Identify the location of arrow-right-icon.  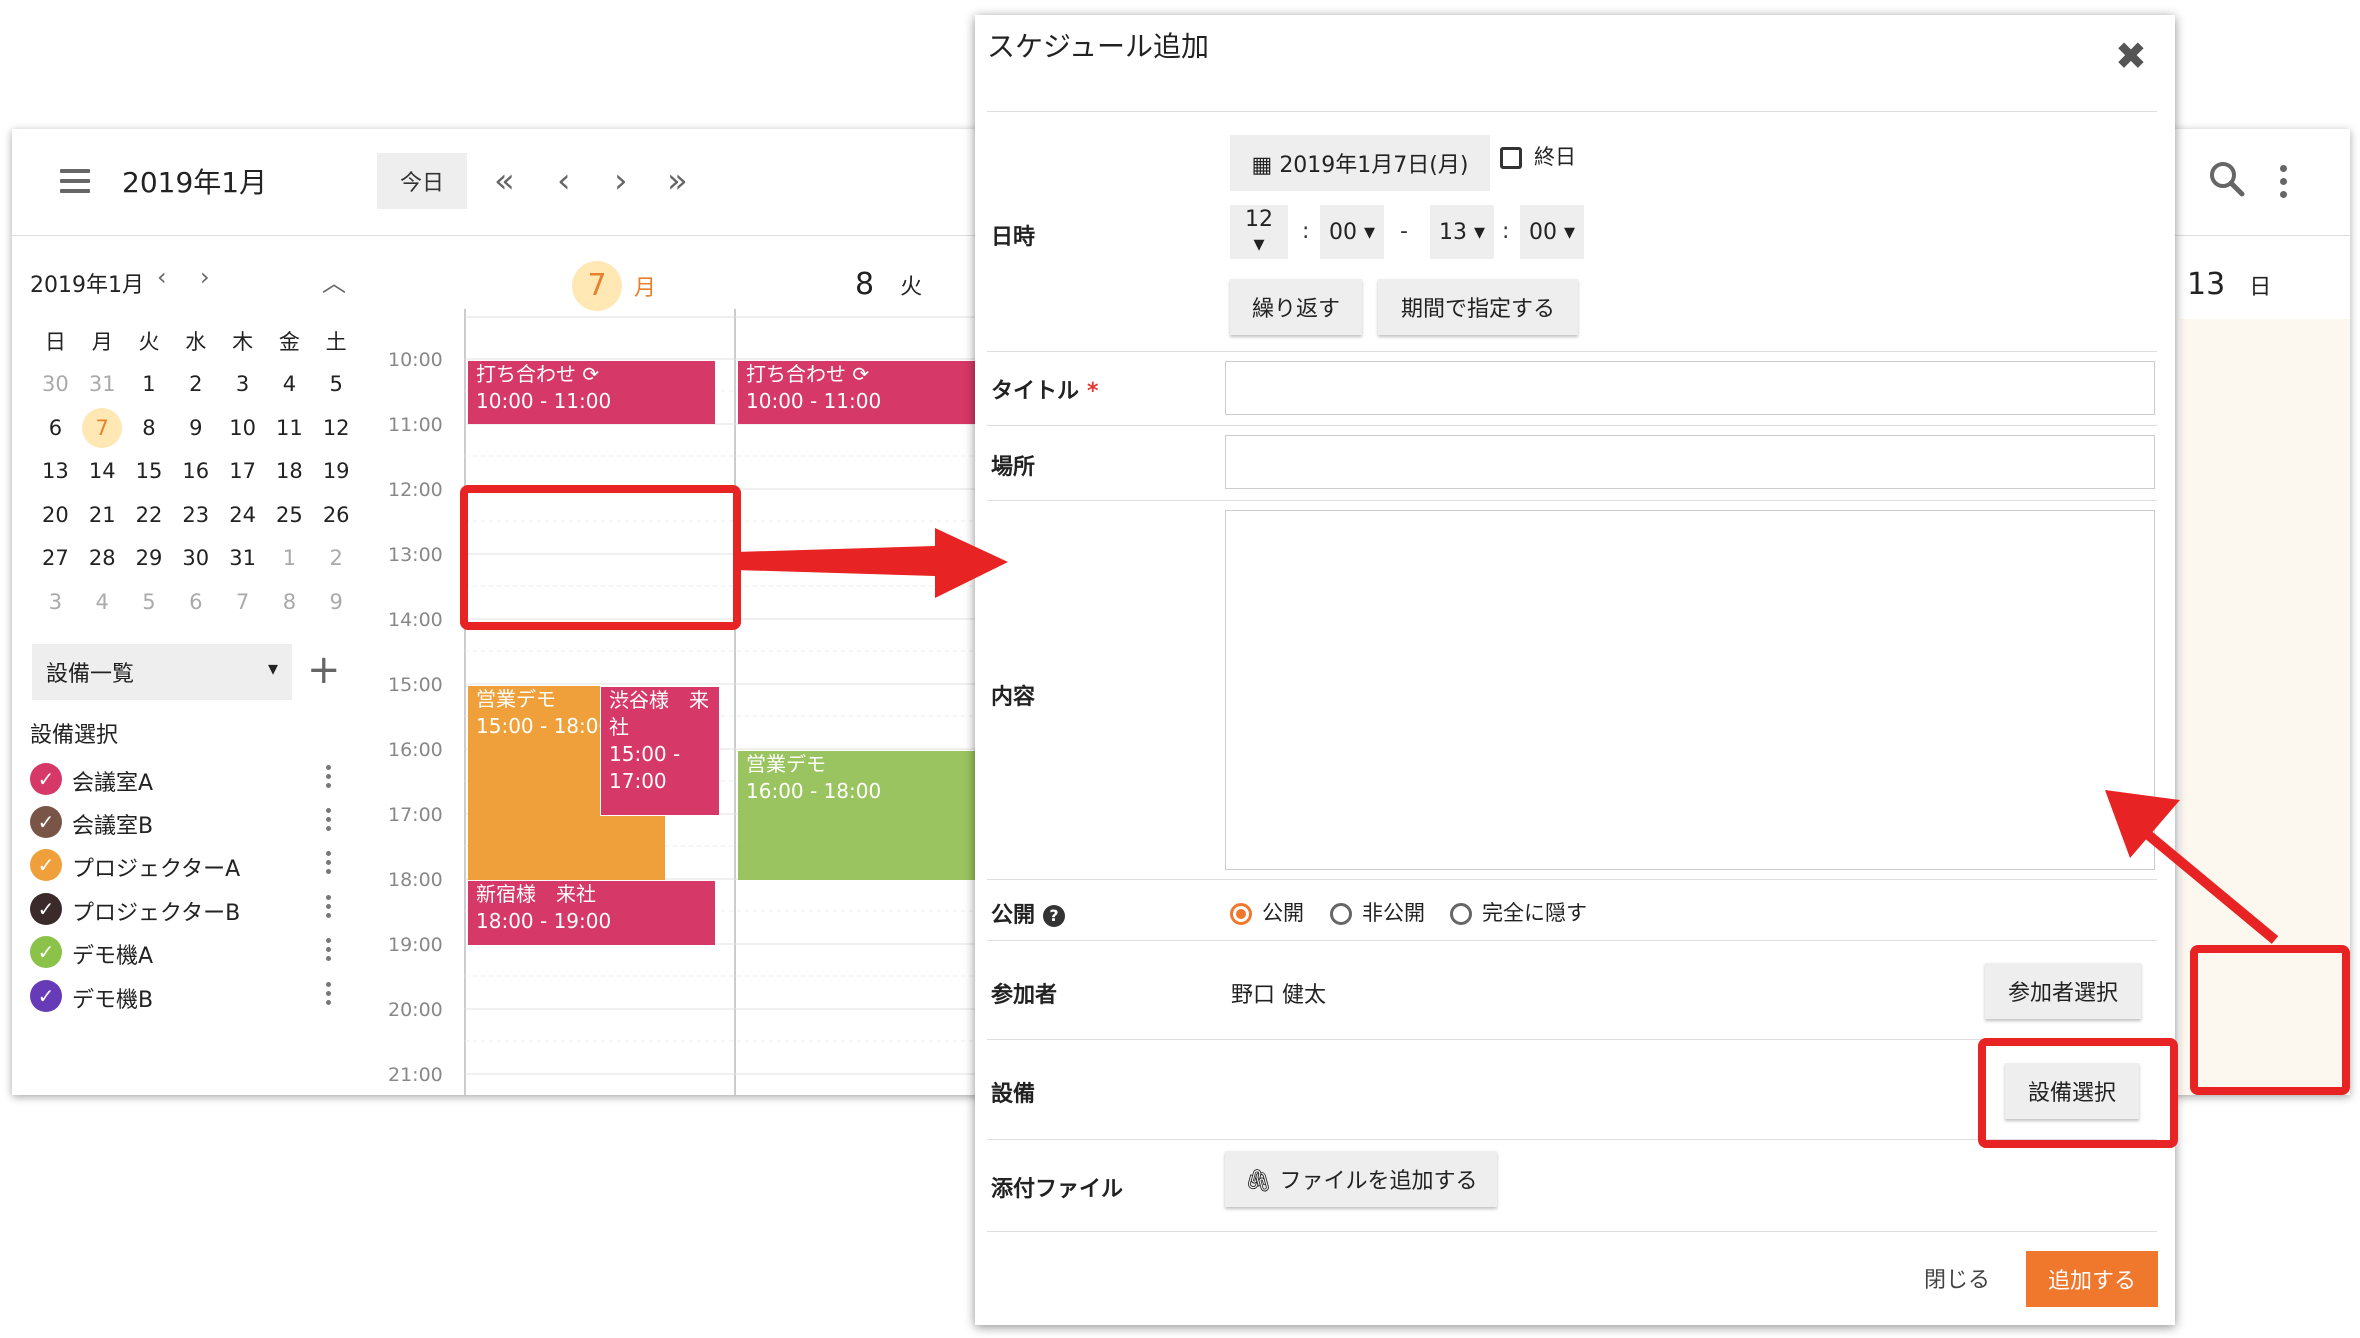
(871, 563).